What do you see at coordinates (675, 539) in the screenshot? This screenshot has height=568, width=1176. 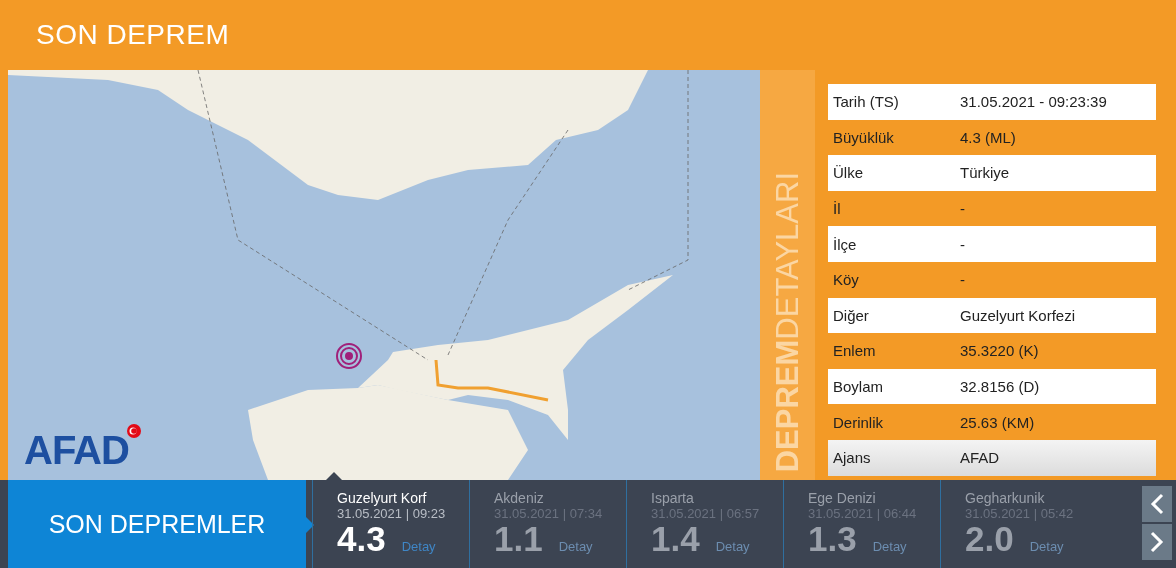 I see `quake-magnitude: 1.4` at bounding box center [675, 539].